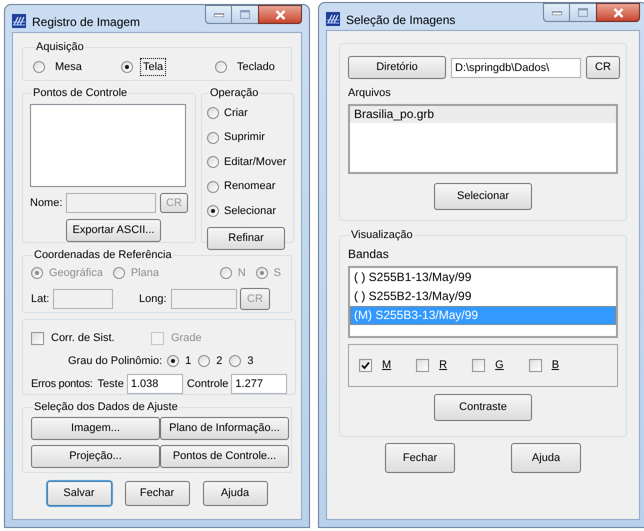  What do you see at coordinates (259, 384) in the screenshot?
I see `input-field: 1.277` at bounding box center [259, 384].